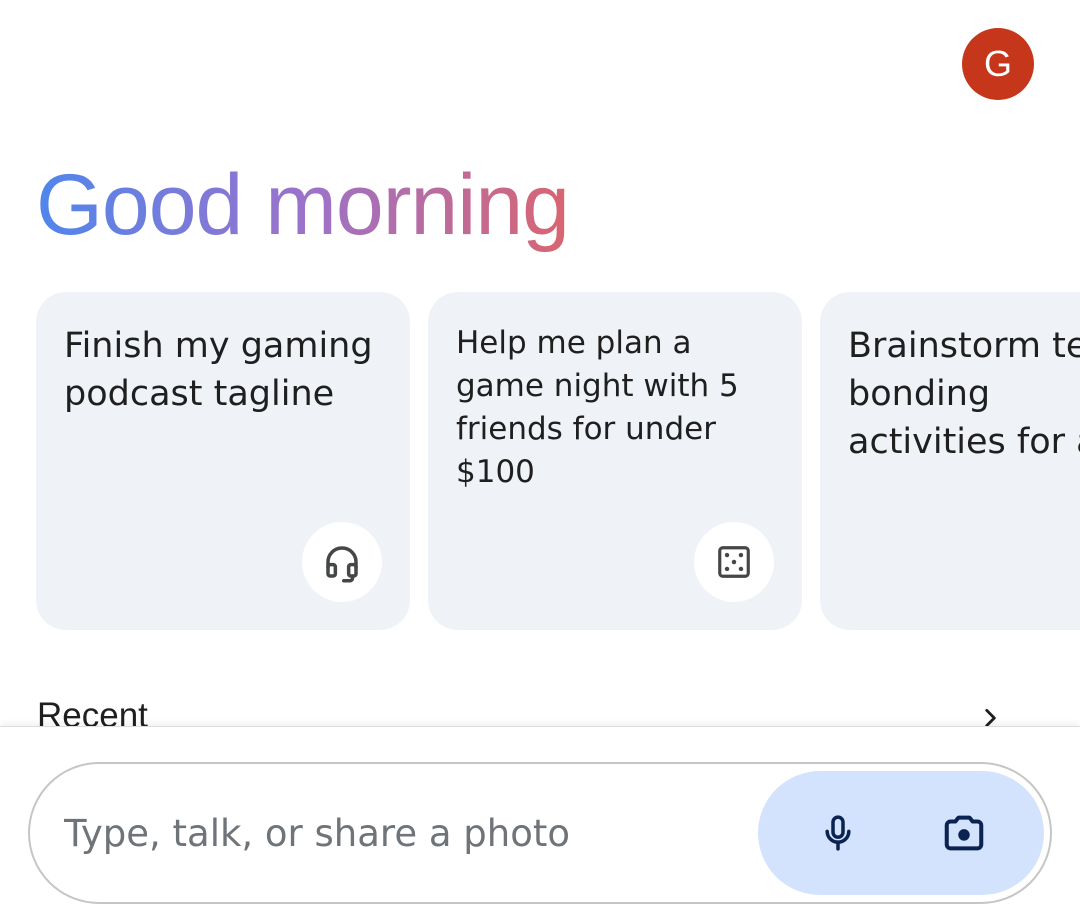 The width and height of the screenshot is (1080, 923). I want to click on profile-avatar: G, so click(998, 64).